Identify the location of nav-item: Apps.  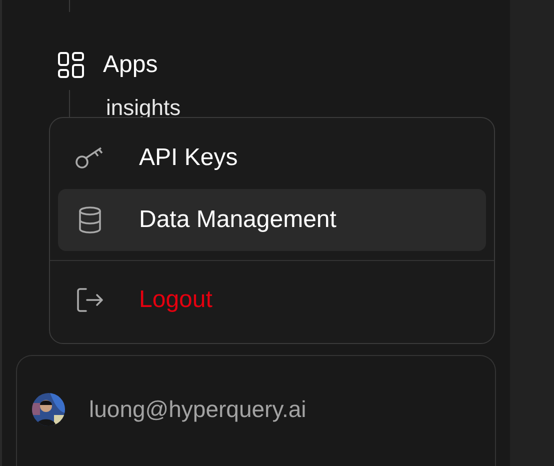
(130, 65).